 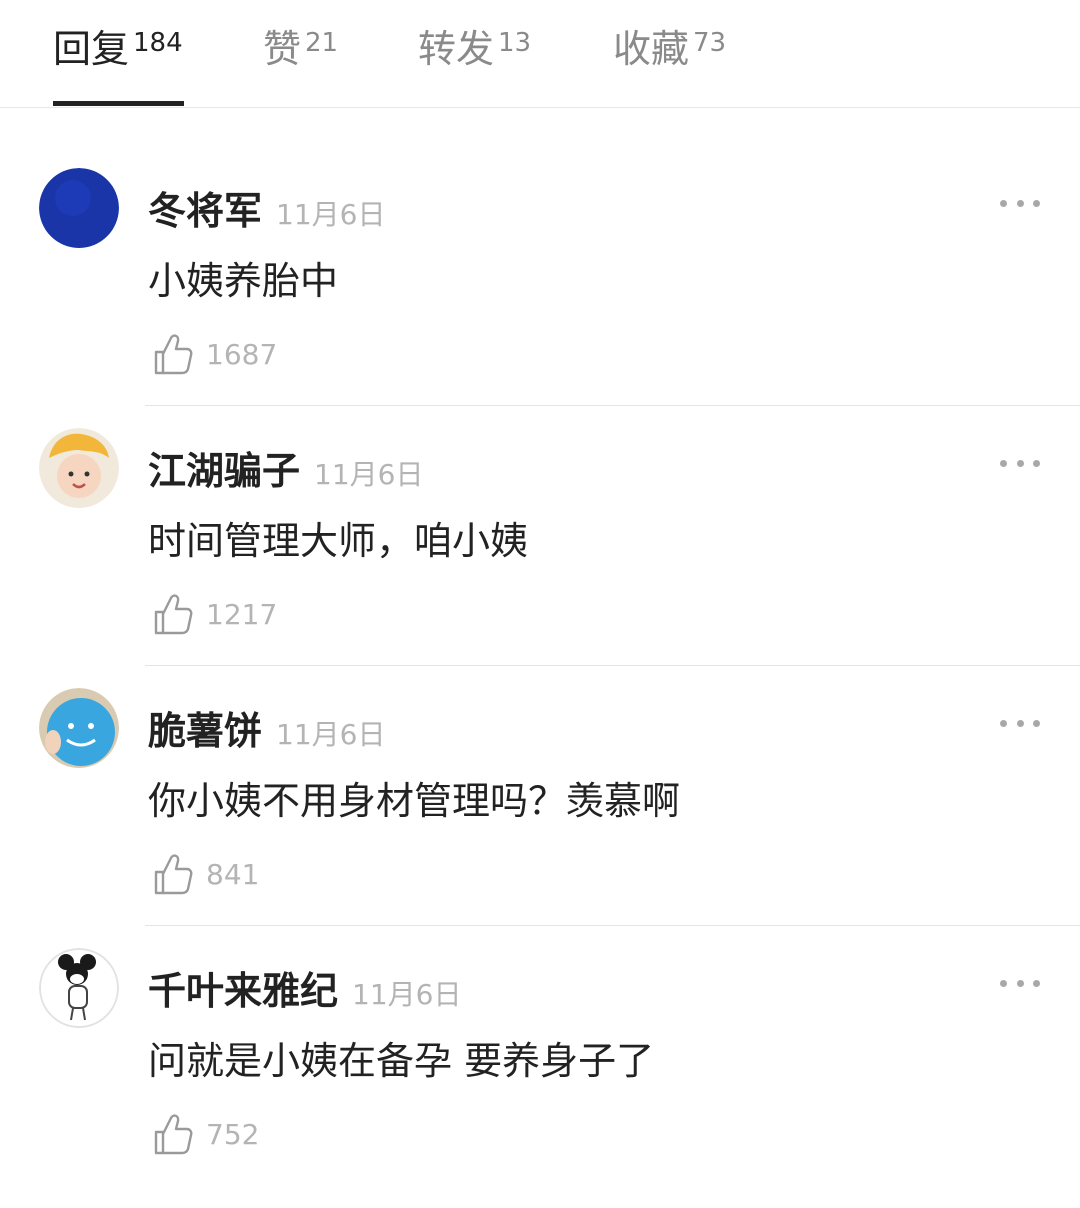 What do you see at coordinates (242, 614) in the screenshot?
I see `like-count: 1217` at bounding box center [242, 614].